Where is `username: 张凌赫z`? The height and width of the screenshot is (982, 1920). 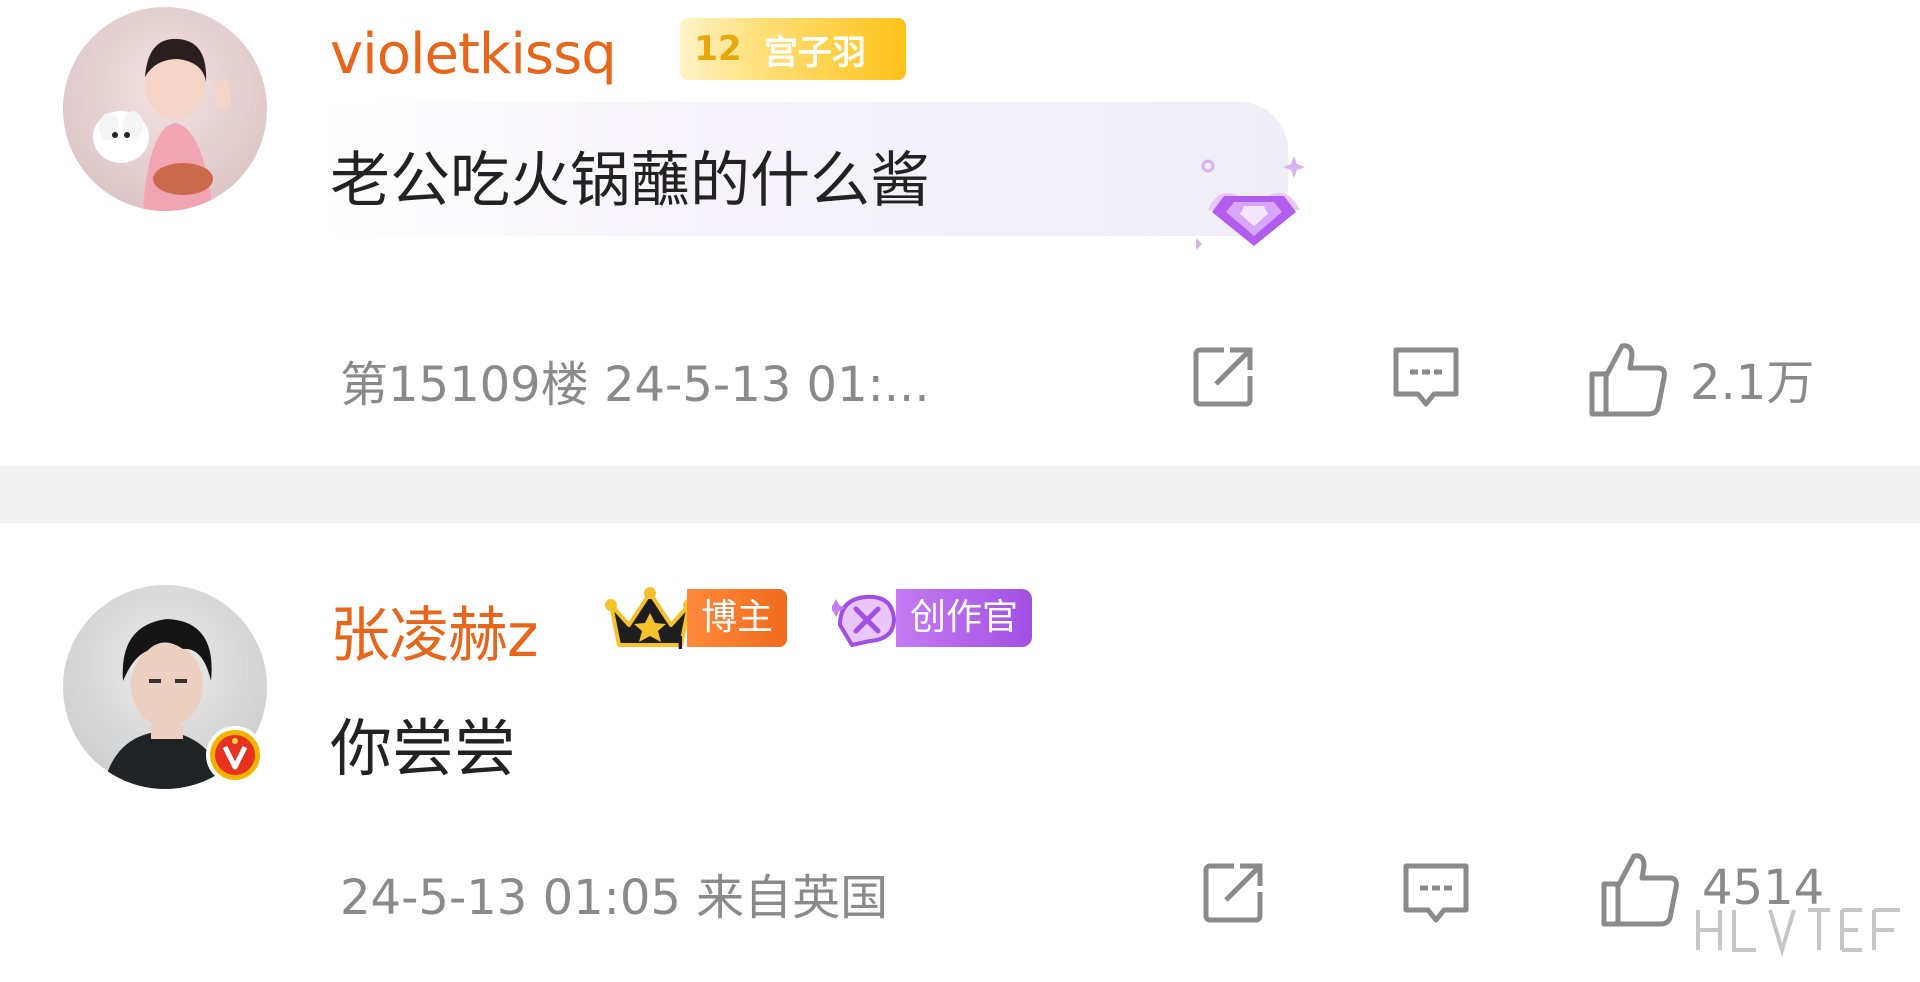
username: 张凌赫z is located at coordinates (434, 630).